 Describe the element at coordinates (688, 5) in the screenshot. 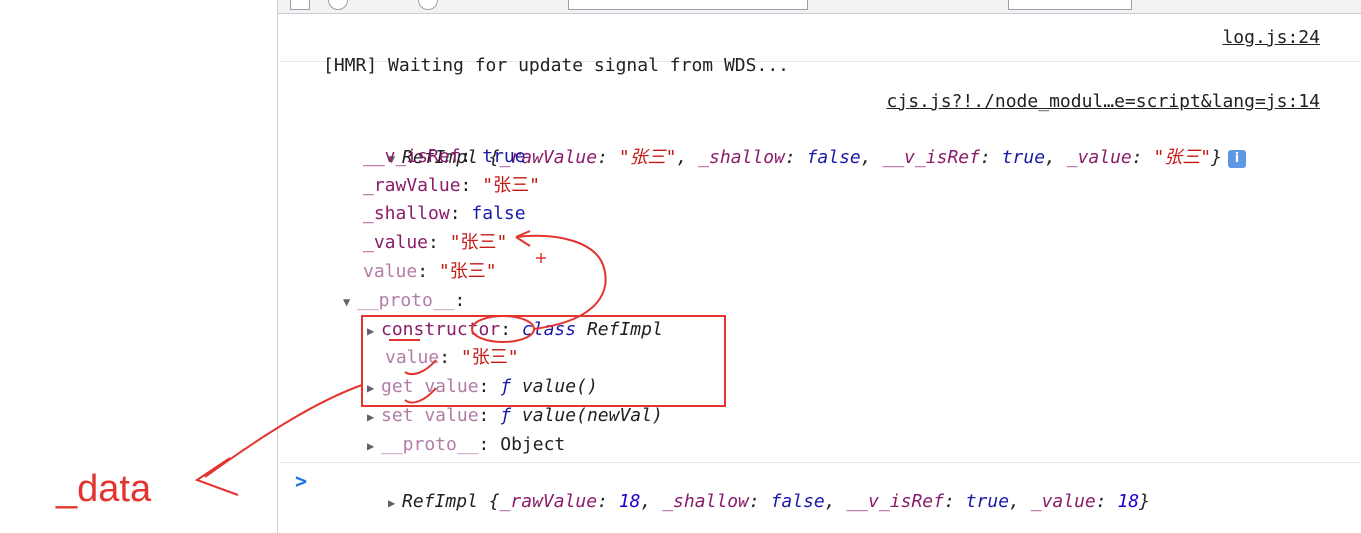

I see `filter-input-fragment` at that location.